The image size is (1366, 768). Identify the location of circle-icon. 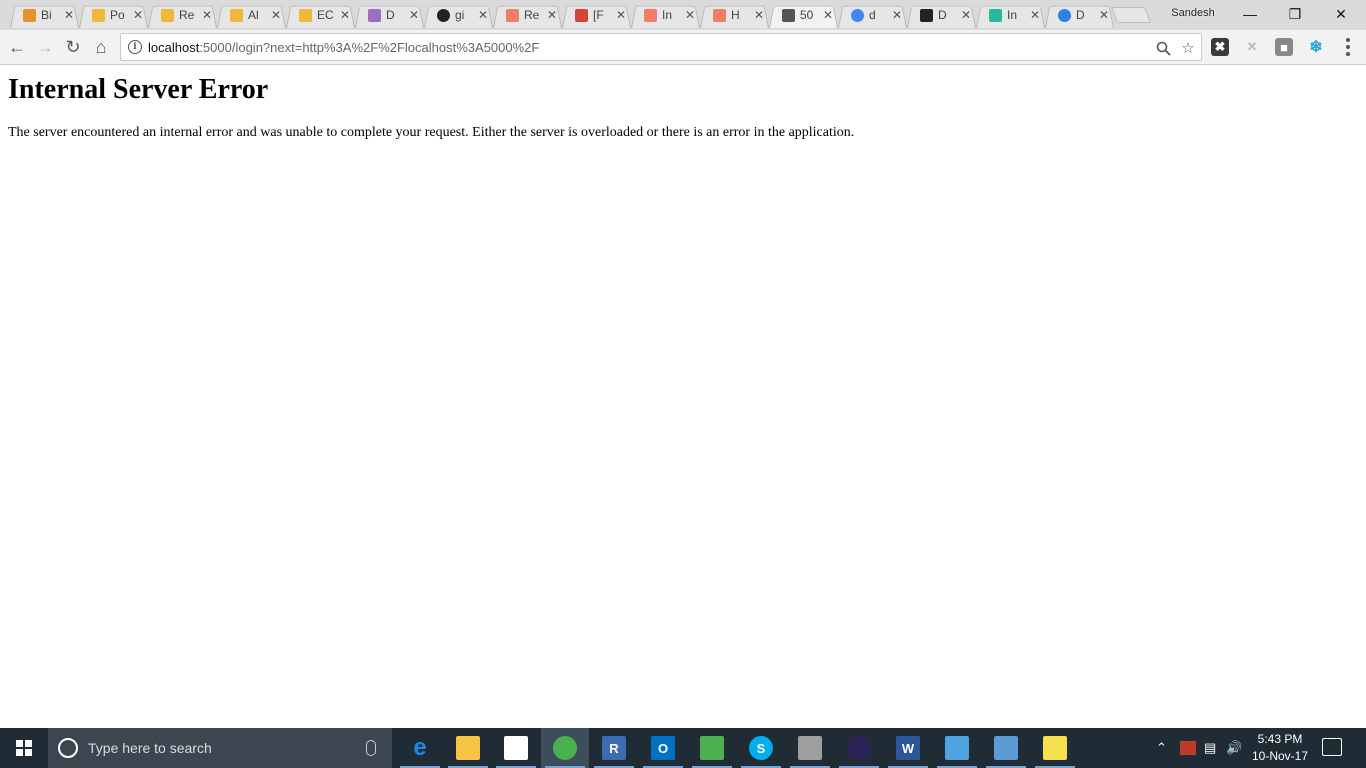
(1064, 15).